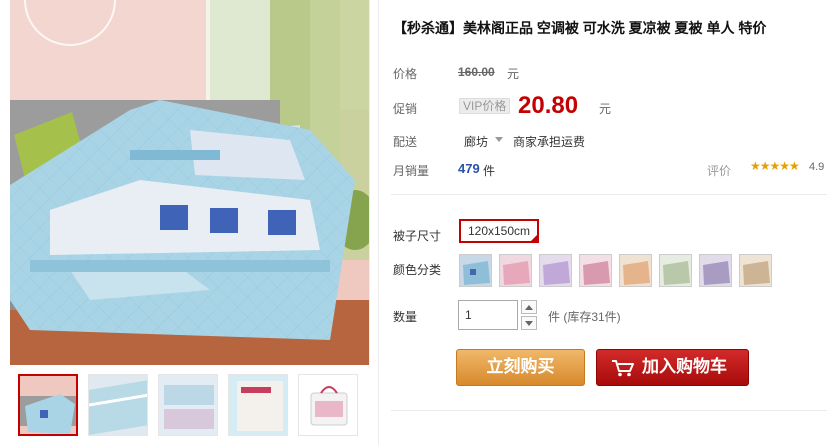  What do you see at coordinates (684, 367) in the screenshot?
I see `add-to-cart-label: 加入购物车` at bounding box center [684, 367].